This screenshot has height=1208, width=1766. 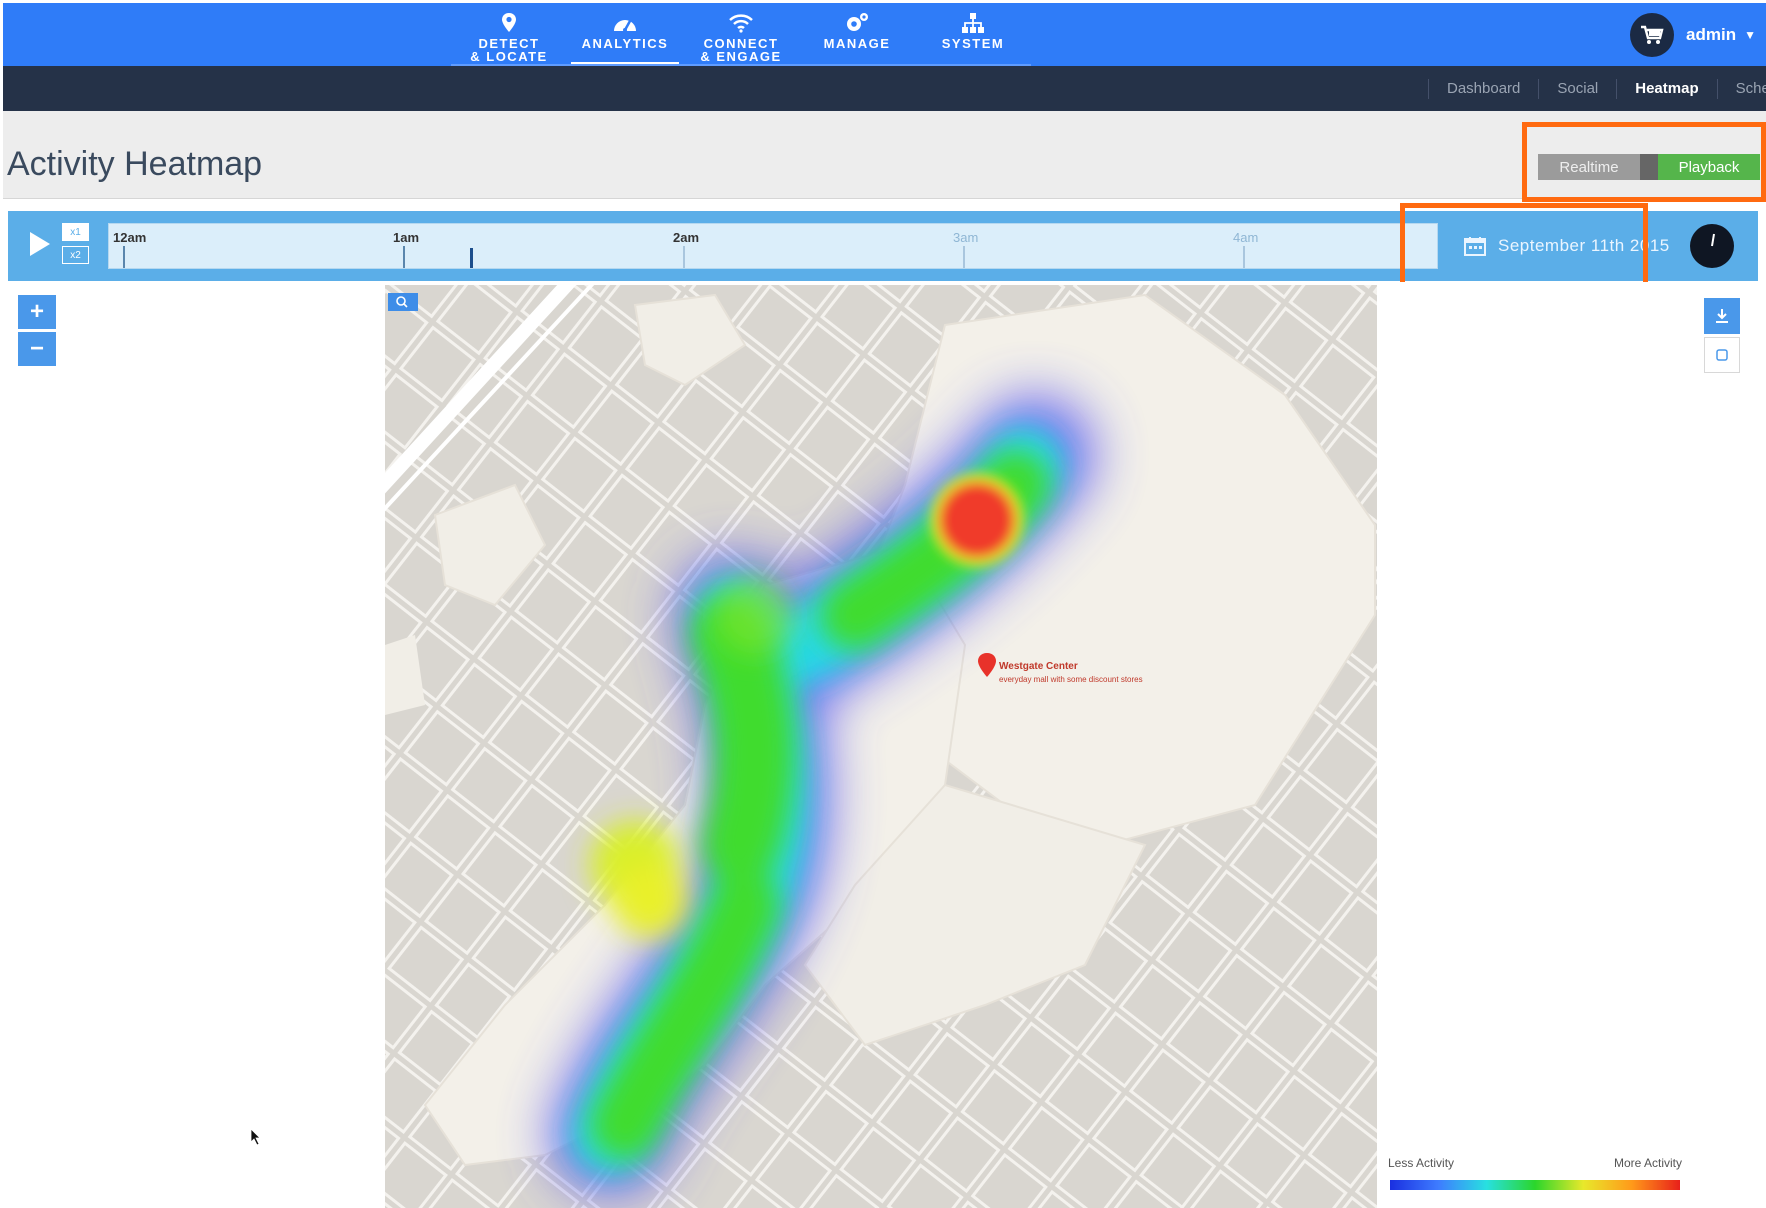 I want to click on tab-dashboard: Dashboard, so click(x=1483, y=88).